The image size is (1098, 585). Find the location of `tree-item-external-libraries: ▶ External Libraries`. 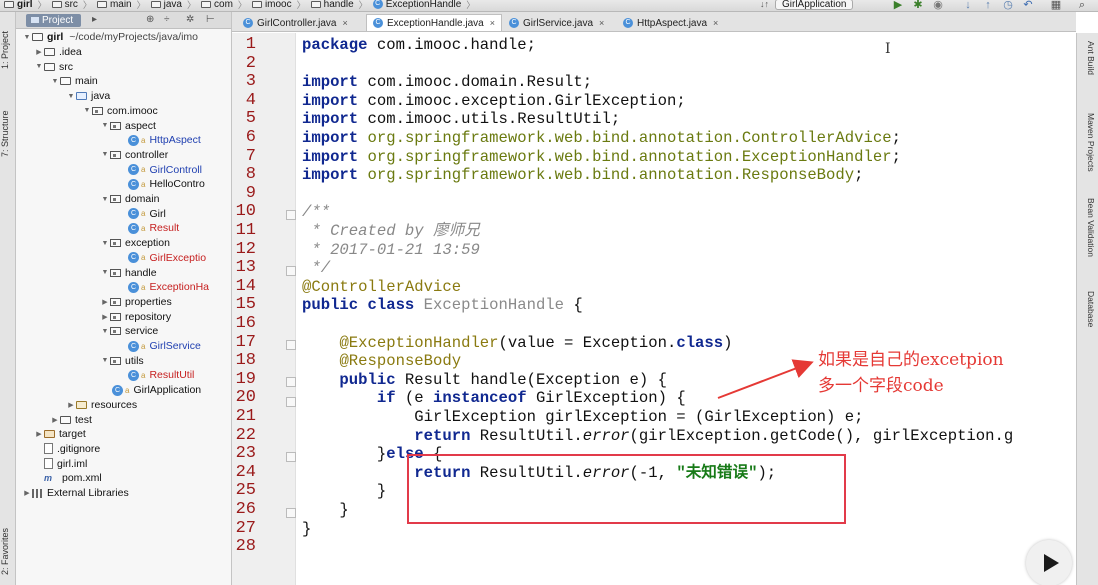

tree-item-external-libraries: ▶ External Libraries is located at coordinates (75, 493).